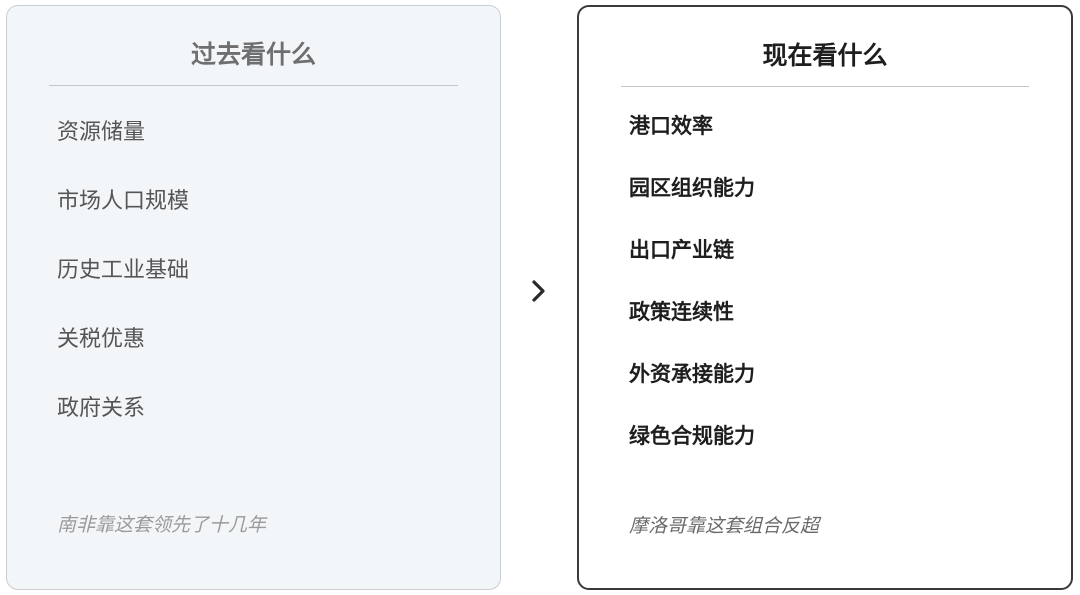 Image resolution: width=1080 pixels, height=595 pixels. What do you see at coordinates (162, 525) in the screenshot?
I see `past-footnote: 南非靠这套领先了十几年` at bounding box center [162, 525].